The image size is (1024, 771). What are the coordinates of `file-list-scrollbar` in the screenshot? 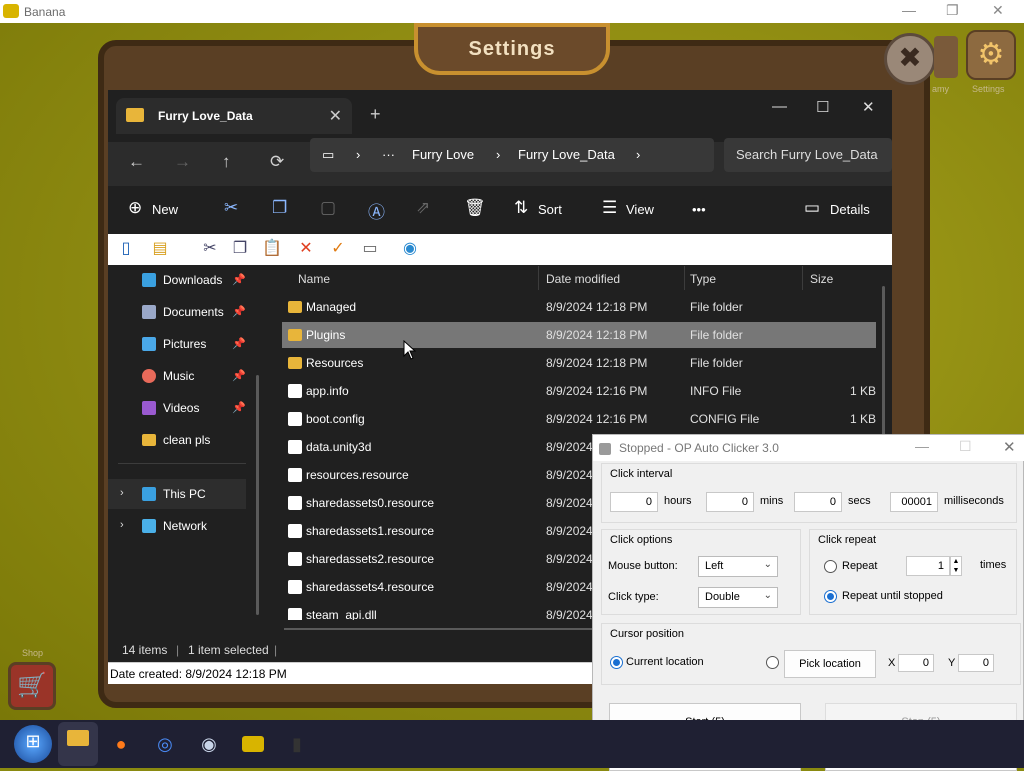 It's located at (883, 361).